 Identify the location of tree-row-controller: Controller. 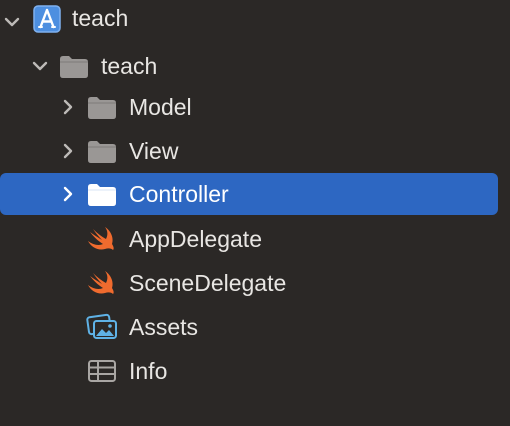
(255, 193).